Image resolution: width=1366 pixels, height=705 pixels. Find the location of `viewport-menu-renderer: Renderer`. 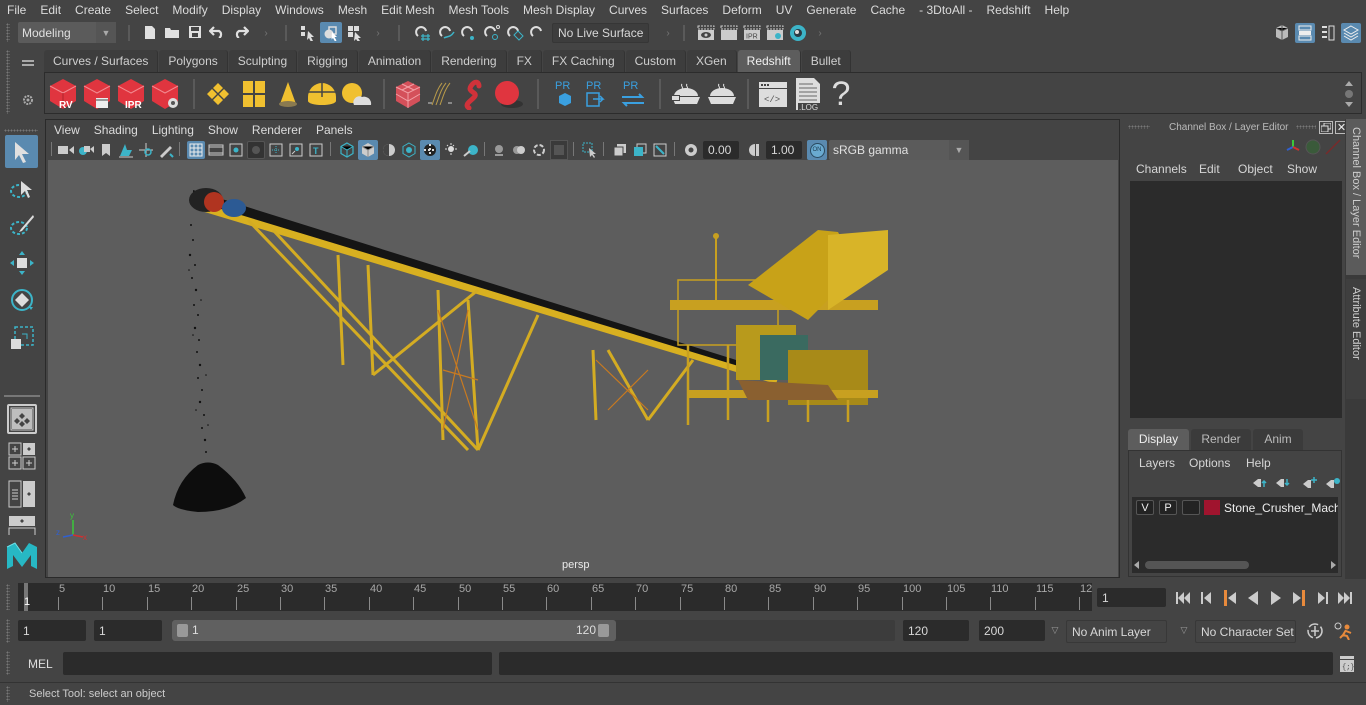

viewport-menu-renderer: Renderer is located at coordinates (281, 130).